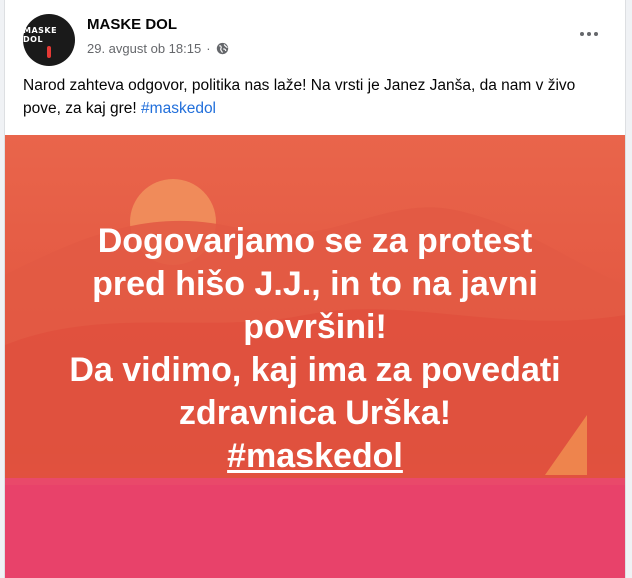  What do you see at coordinates (132, 24) in the screenshot?
I see `page-name-link: MASKE DOL` at bounding box center [132, 24].